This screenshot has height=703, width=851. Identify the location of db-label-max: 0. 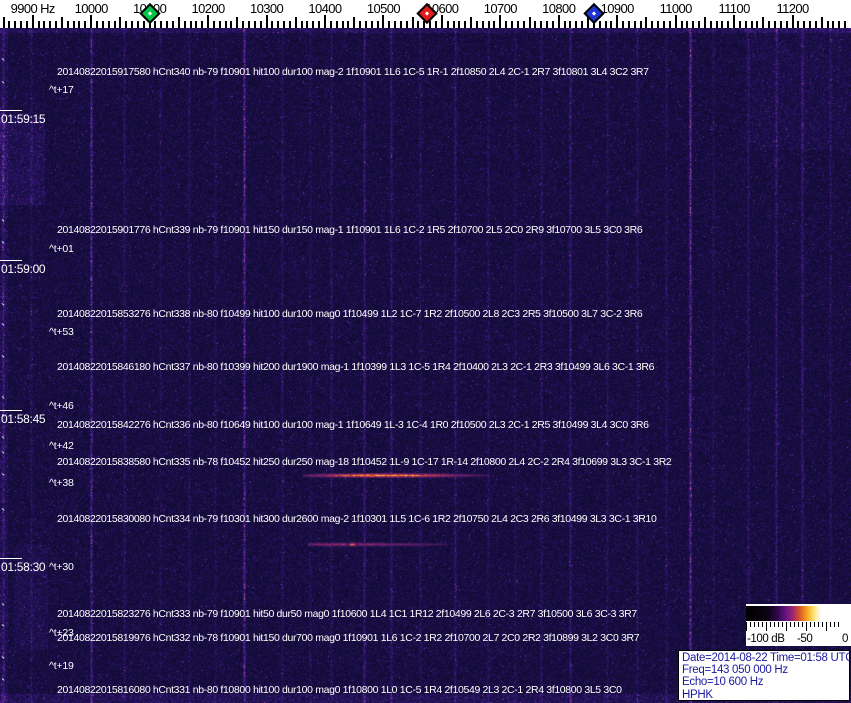
(845, 639).